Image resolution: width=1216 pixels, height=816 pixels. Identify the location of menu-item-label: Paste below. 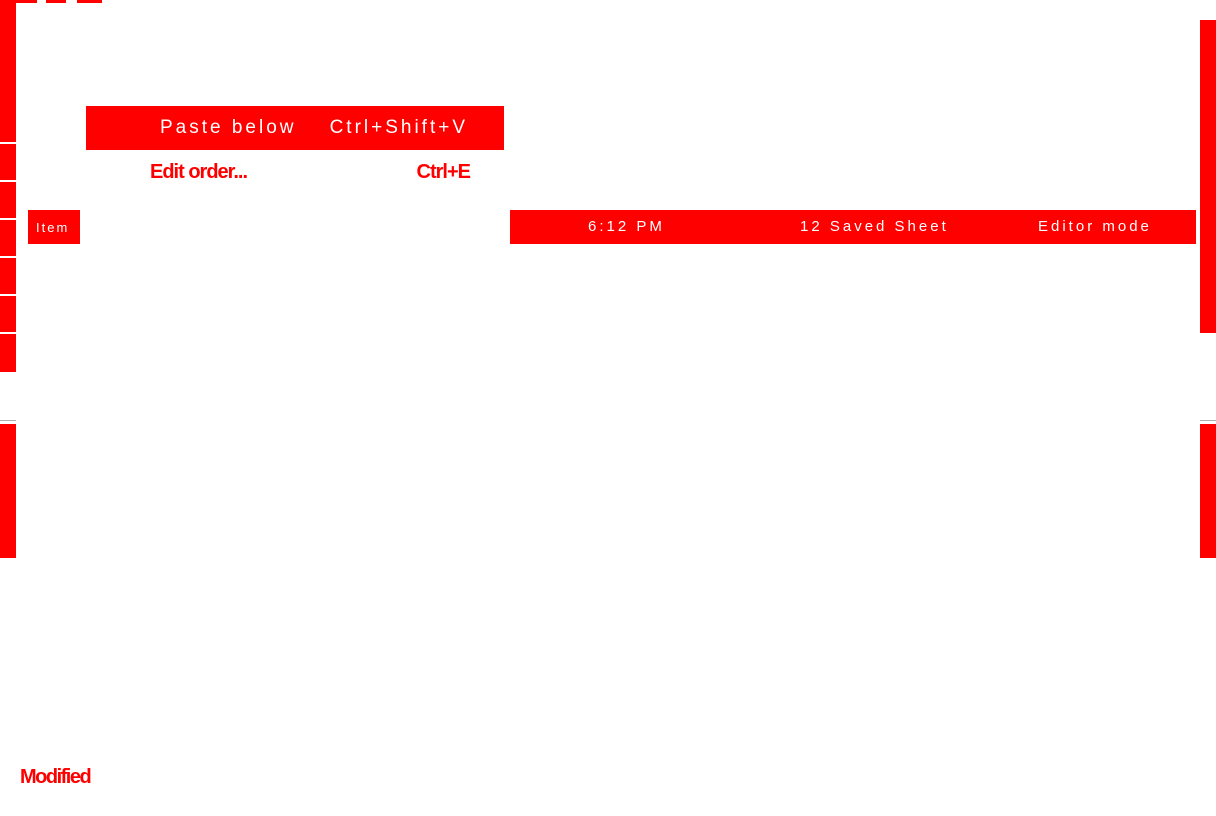
(228, 127).